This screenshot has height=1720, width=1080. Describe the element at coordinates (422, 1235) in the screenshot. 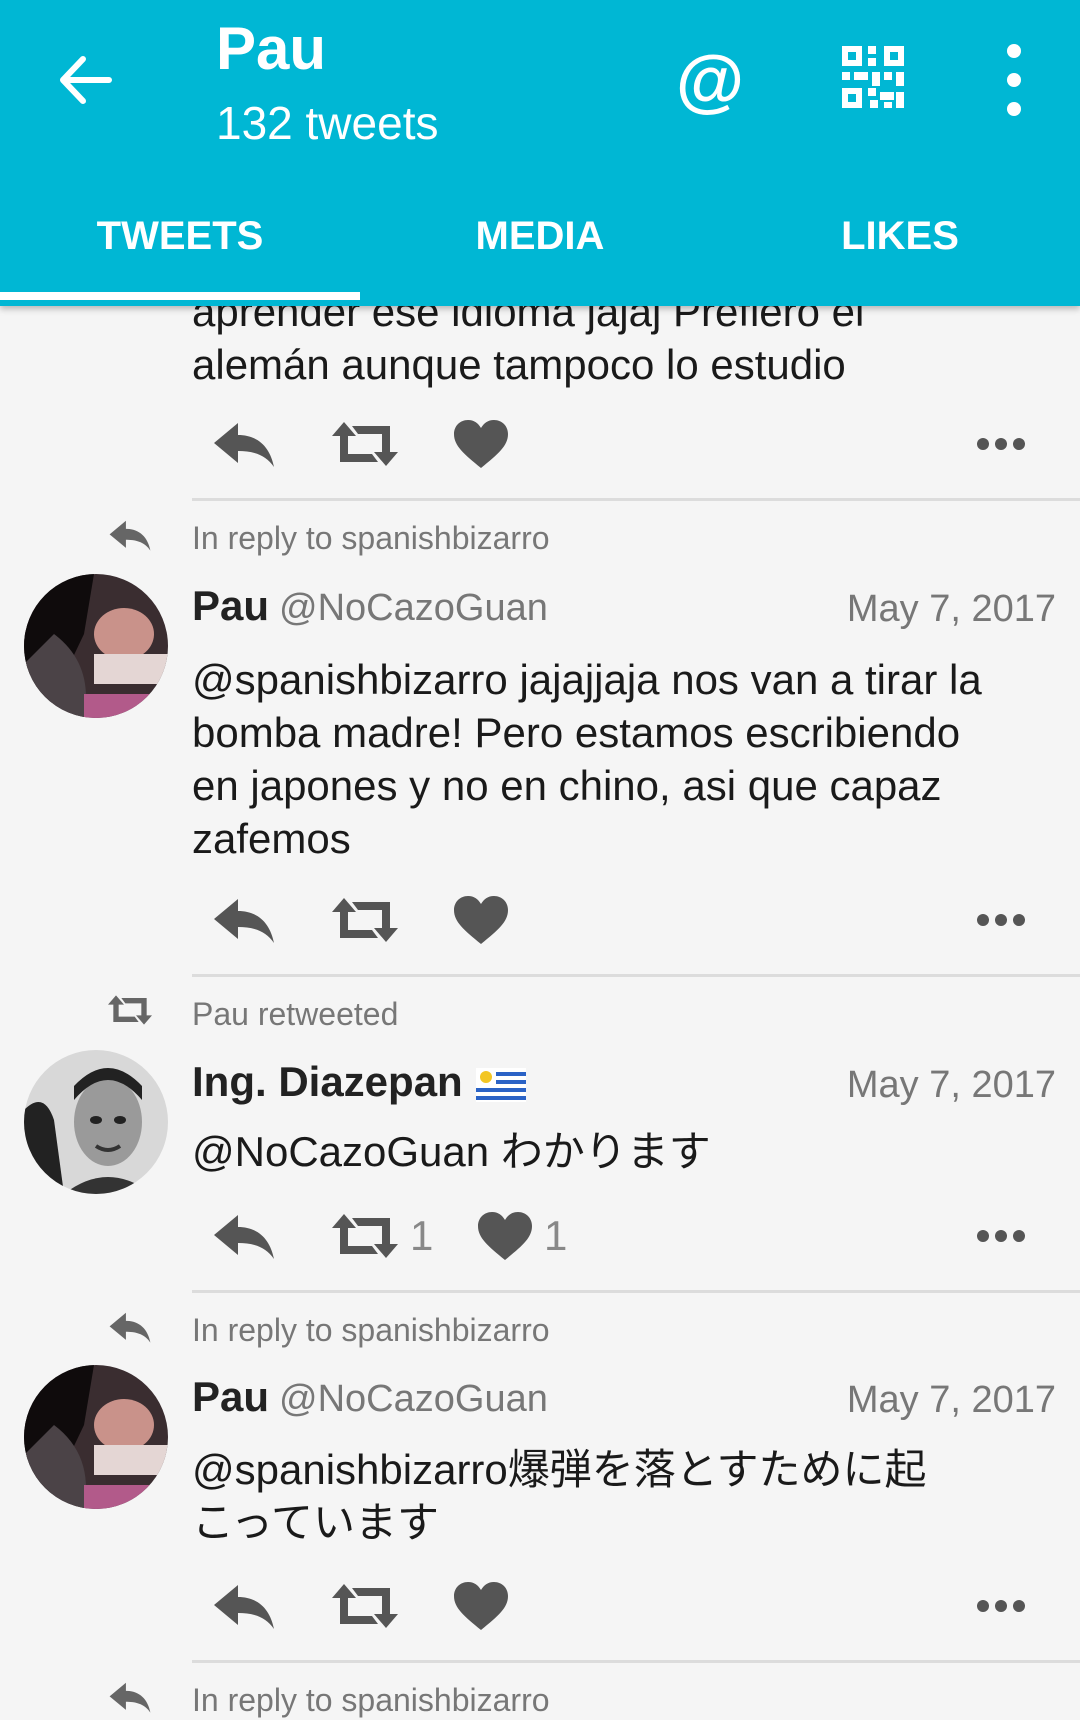

I see `retweet-count: 1` at that location.